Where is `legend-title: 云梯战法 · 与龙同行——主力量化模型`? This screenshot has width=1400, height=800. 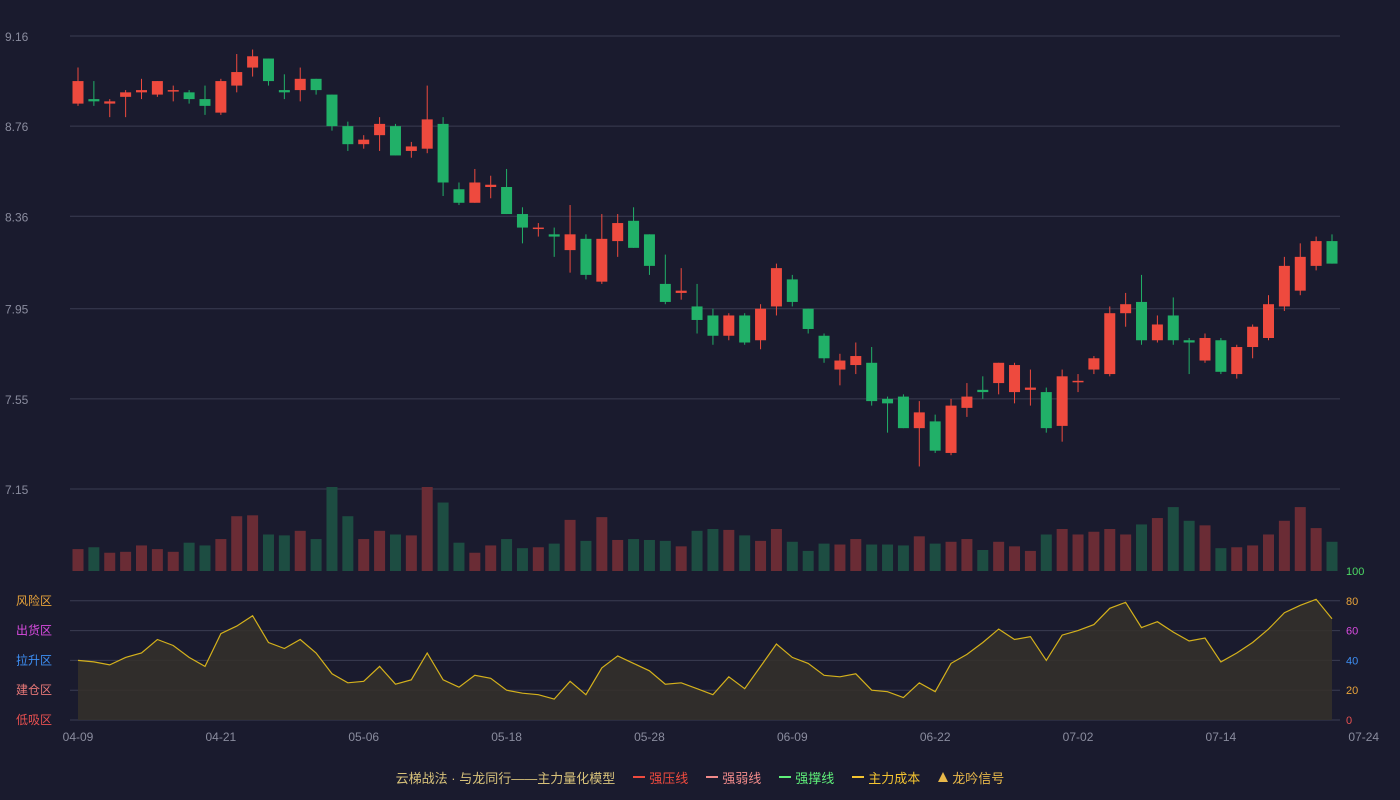
legend-title: 云梯战法 · 与龙同行——主力量化模型 is located at coordinates (505, 778).